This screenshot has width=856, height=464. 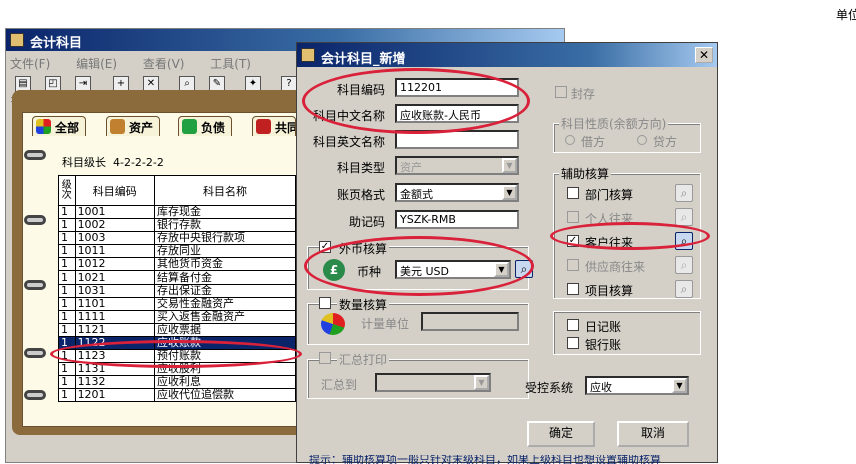 I want to click on personal-checkbox, so click(x=573, y=217).